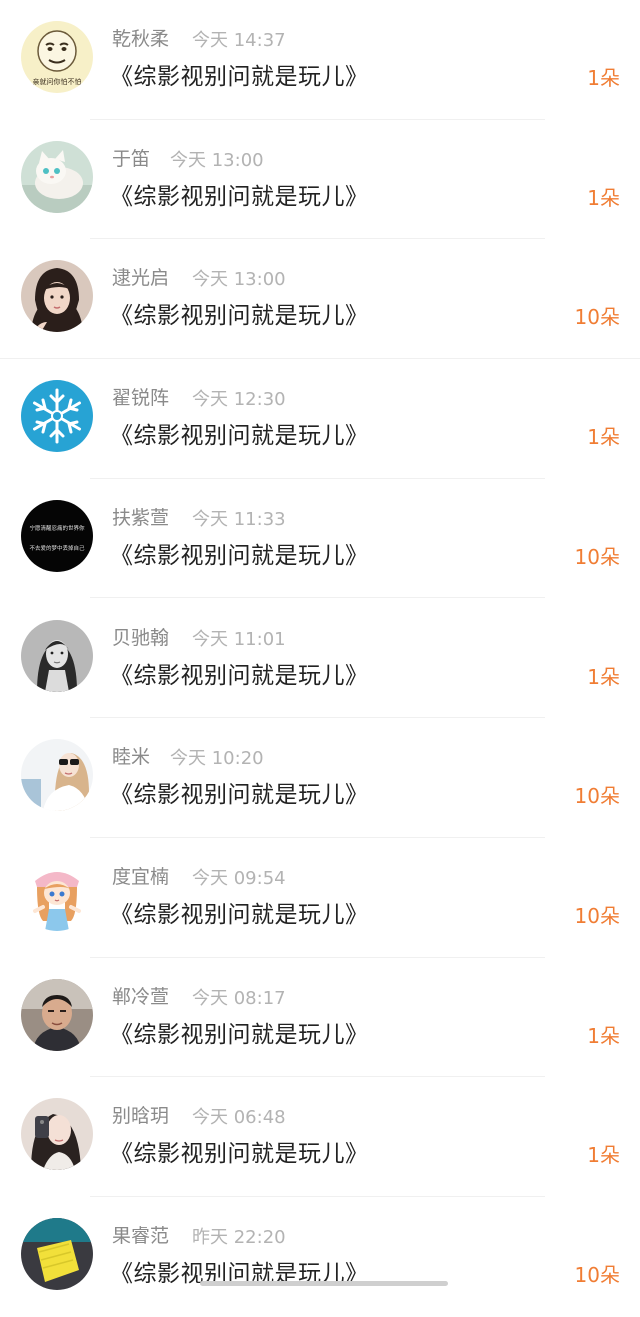 Image resolution: width=640 pixels, height=1317 pixels. I want to click on avatar-caption: 亲就问你怕不怕, so click(57, 81).